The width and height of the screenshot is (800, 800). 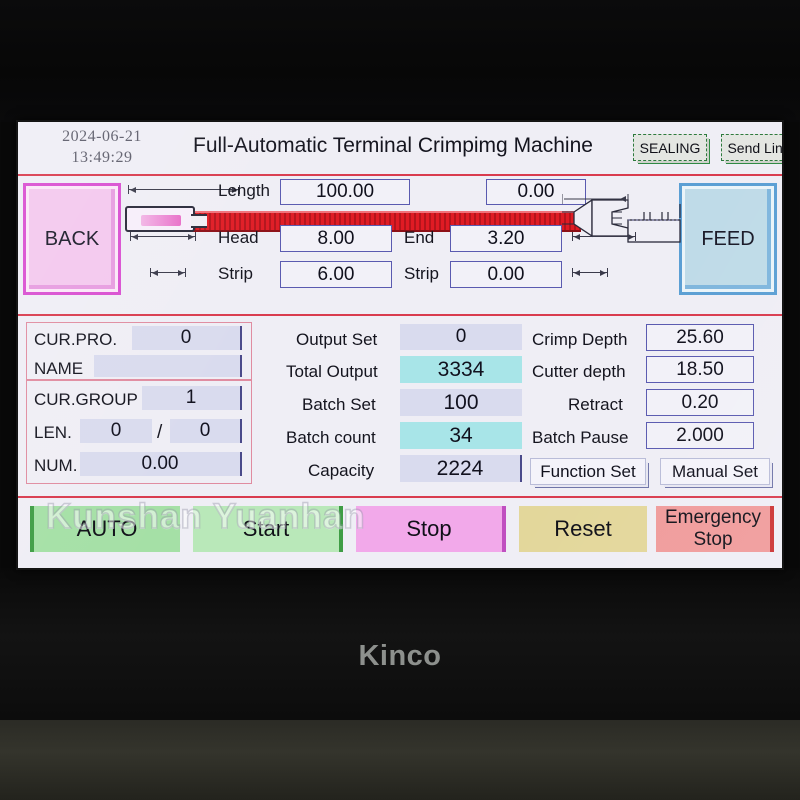 What do you see at coordinates (199, 221) in the screenshot?
I see `connector-tab-icon` at bounding box center [199, 221].